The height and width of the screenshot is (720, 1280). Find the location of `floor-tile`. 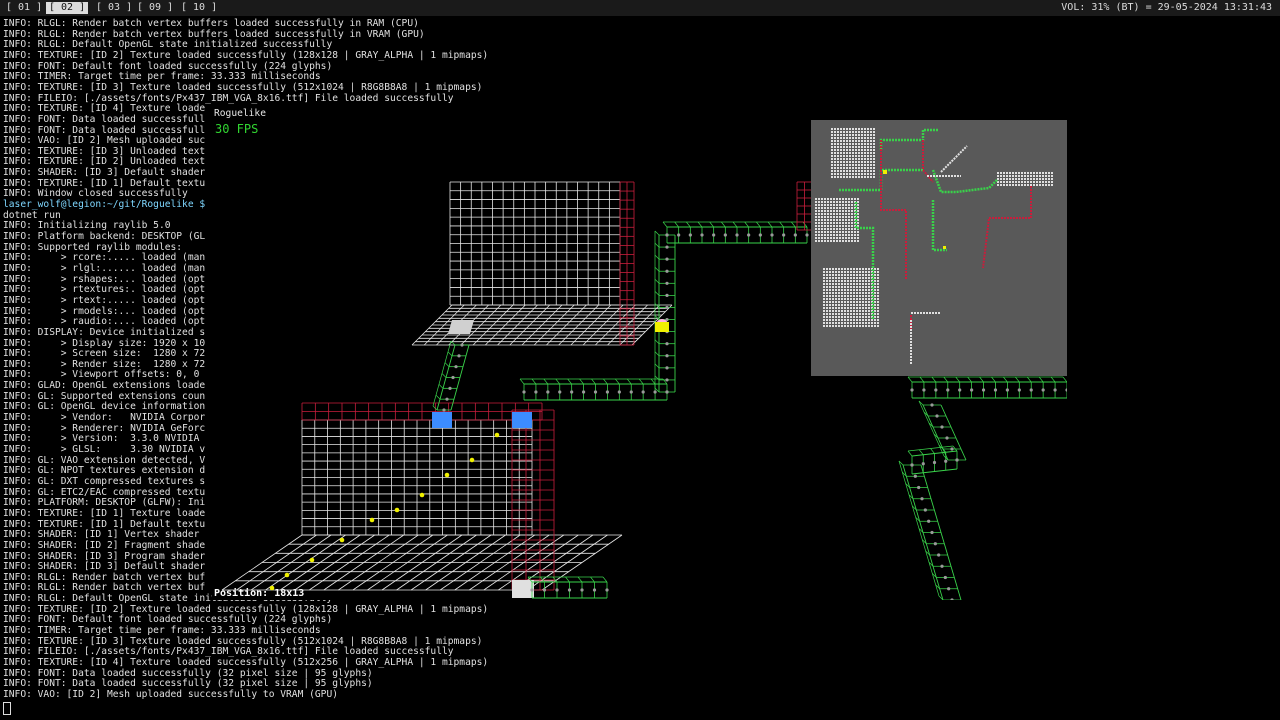

floor-tile is located at coordinates (523, 589).